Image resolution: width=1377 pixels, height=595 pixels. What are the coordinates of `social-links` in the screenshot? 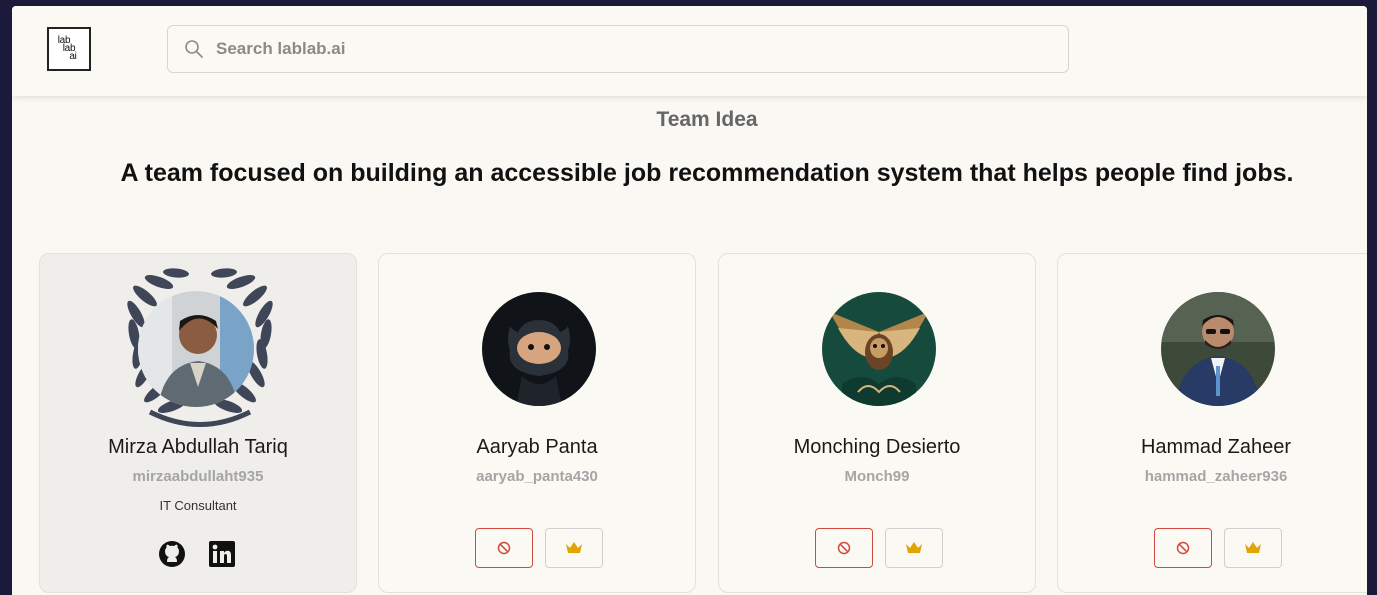 It's located at (197, 554).